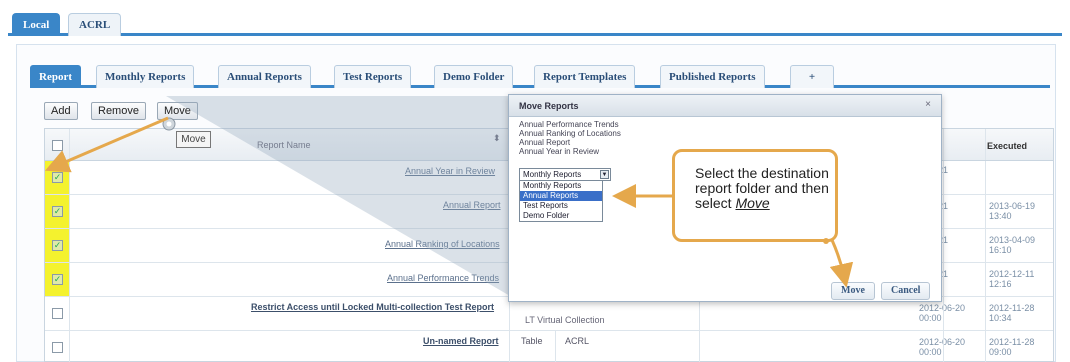 Image resolution: width=1070 pixels, height=362 pixels. What do you see at coordinates (841, 263) in the screenshot?
I see `arrow-to-move-button` at bounding box center [841, 263].